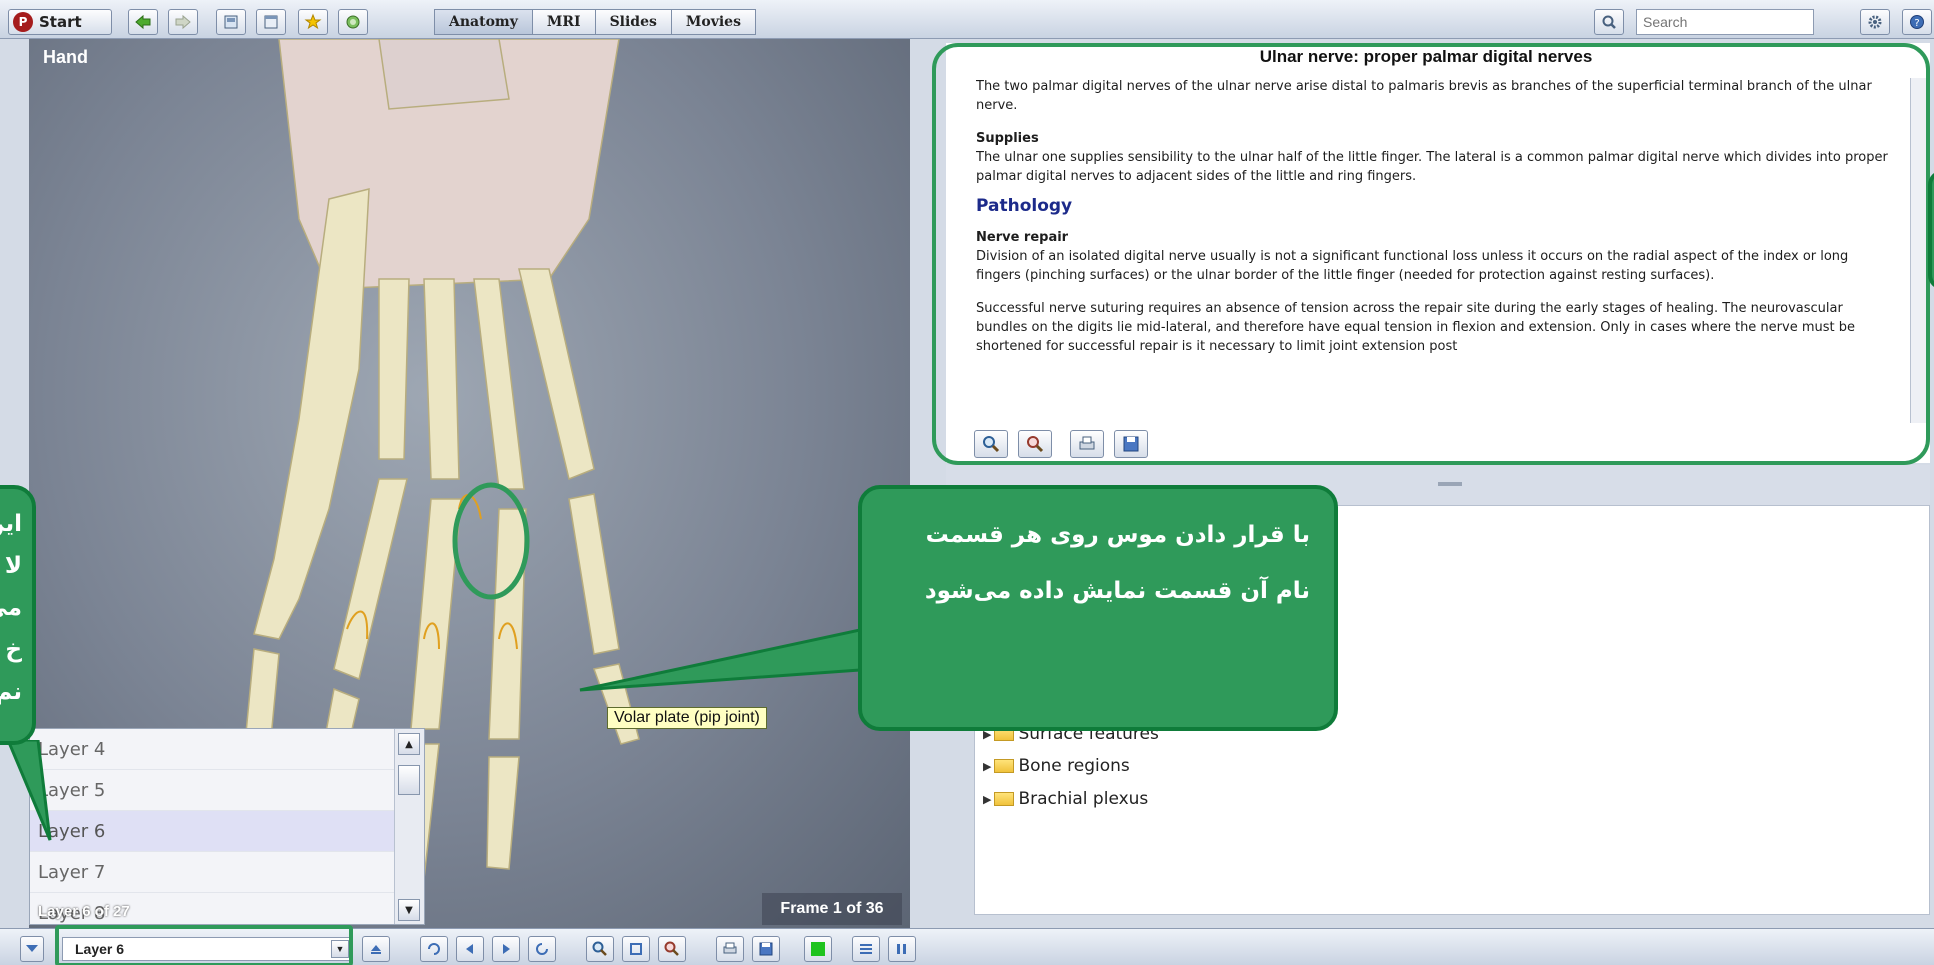 Image resolution: width=1934 pixels, height=965 pixels. What do you see at coordinates (204, 945) in the screenshot?
I see `layer-select-highlight-frame` at bounding box center [204, 945].